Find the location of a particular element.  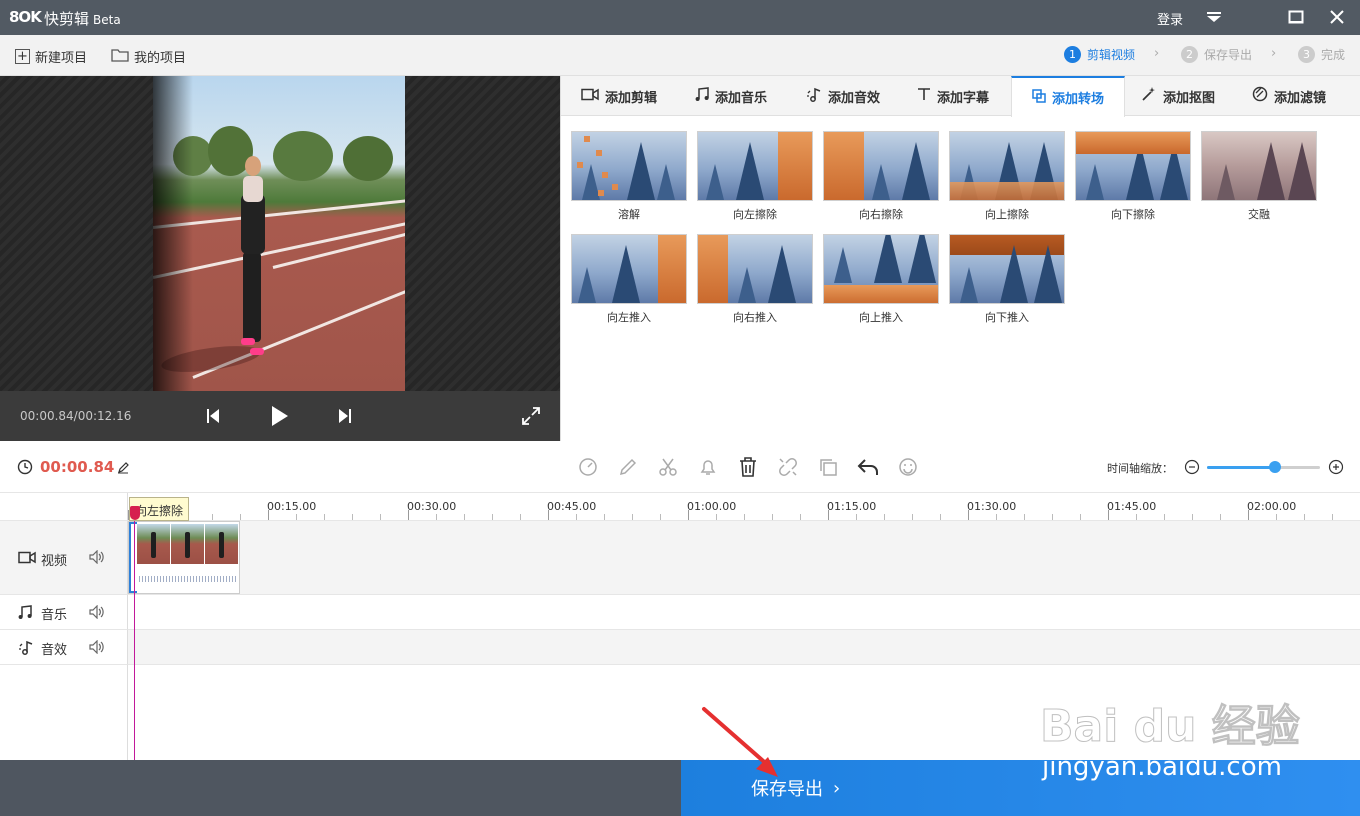

pencil-icon is located at coordinates (628, 467).